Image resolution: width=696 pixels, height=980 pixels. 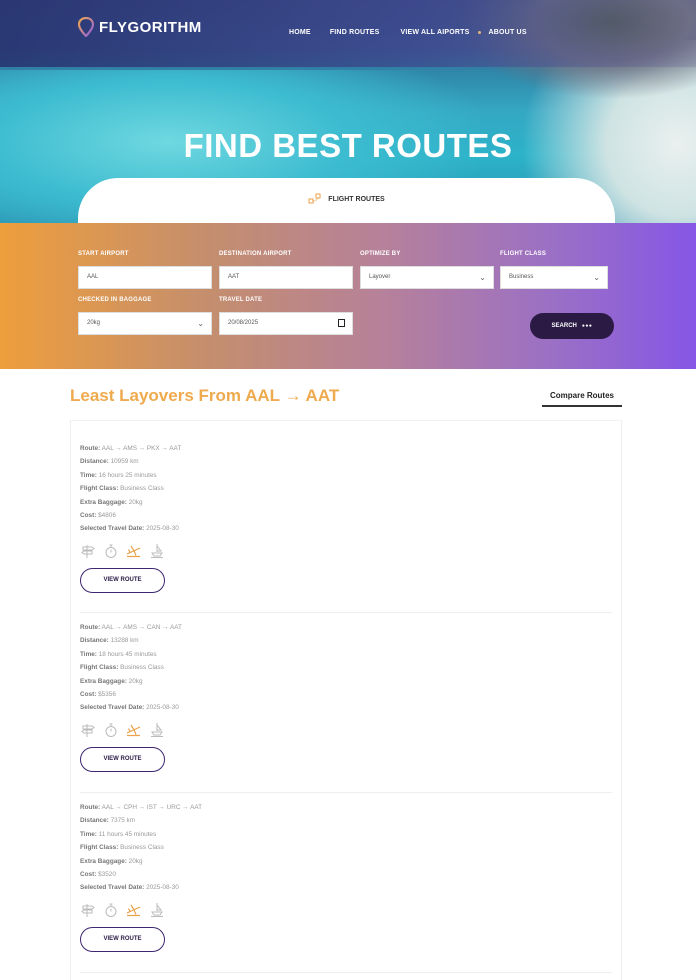 What do you see at coordinates (141, 627) in the screenshot?
I see `route-path: AAL → AMS → CAN → AAT` at bounding box center [141, 627].